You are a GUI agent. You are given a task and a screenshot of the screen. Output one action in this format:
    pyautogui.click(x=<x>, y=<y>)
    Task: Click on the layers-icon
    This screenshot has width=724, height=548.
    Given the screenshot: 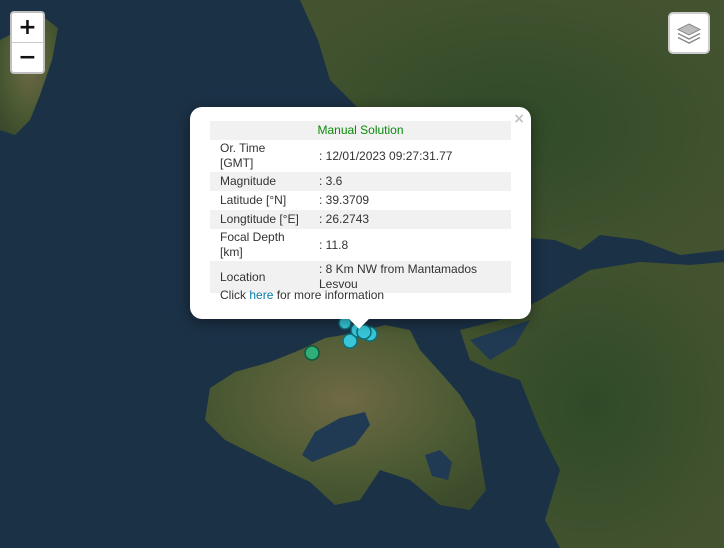 What is the action you would take?
    pyautogui.click(x=689, y=33)
    